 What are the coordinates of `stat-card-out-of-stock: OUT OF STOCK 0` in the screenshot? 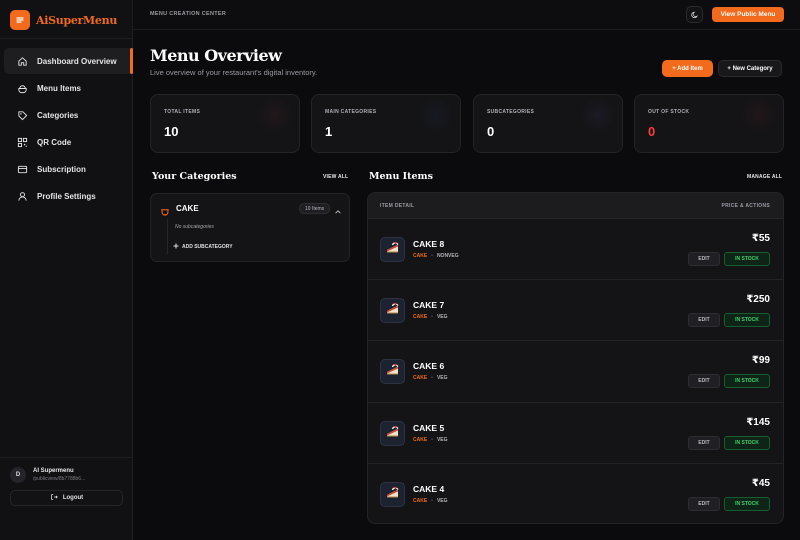 It's located at (709, 123).